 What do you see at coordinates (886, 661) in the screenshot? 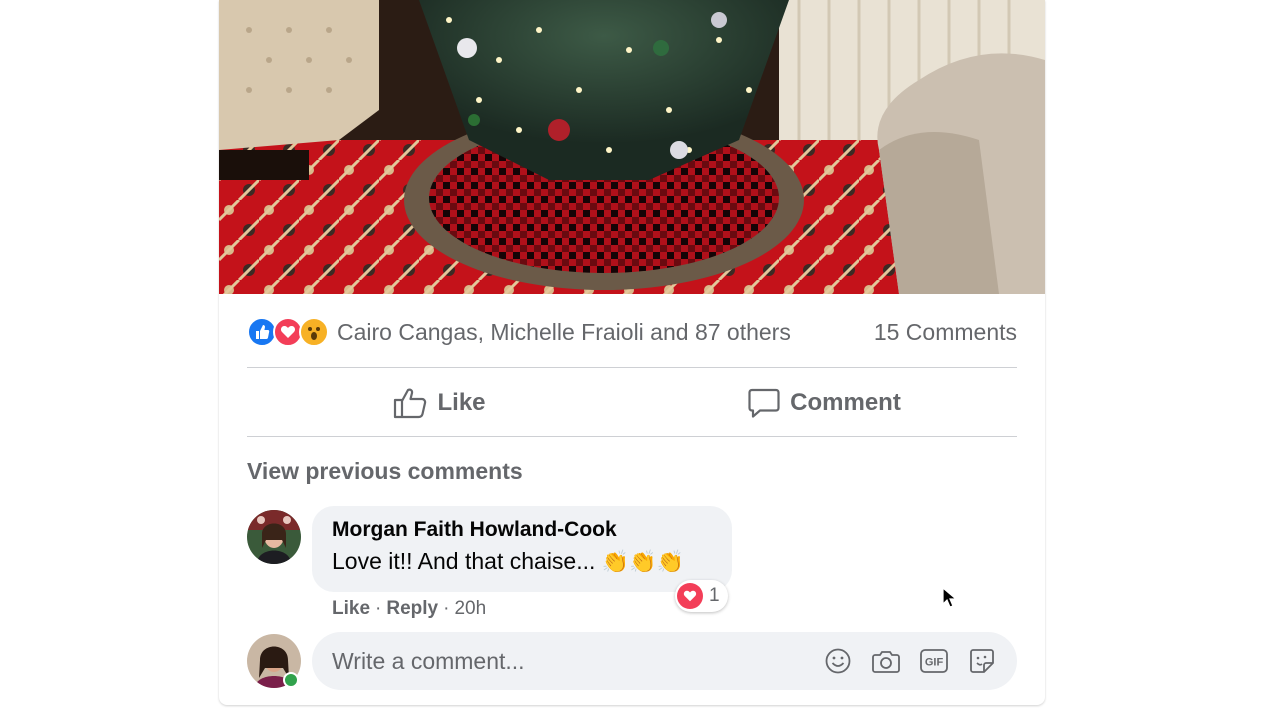
I see `camera-icon` at bounding box center [886, 661].